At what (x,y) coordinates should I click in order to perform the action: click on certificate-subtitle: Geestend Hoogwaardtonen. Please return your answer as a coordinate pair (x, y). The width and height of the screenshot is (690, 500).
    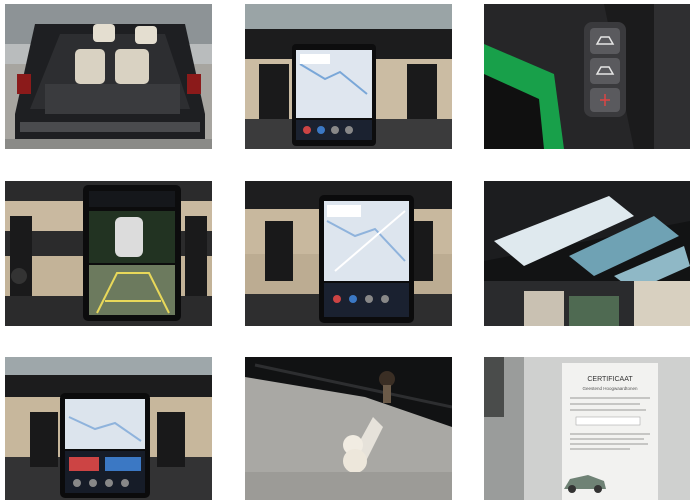
    Looking at the image, I should click on (610, 388).